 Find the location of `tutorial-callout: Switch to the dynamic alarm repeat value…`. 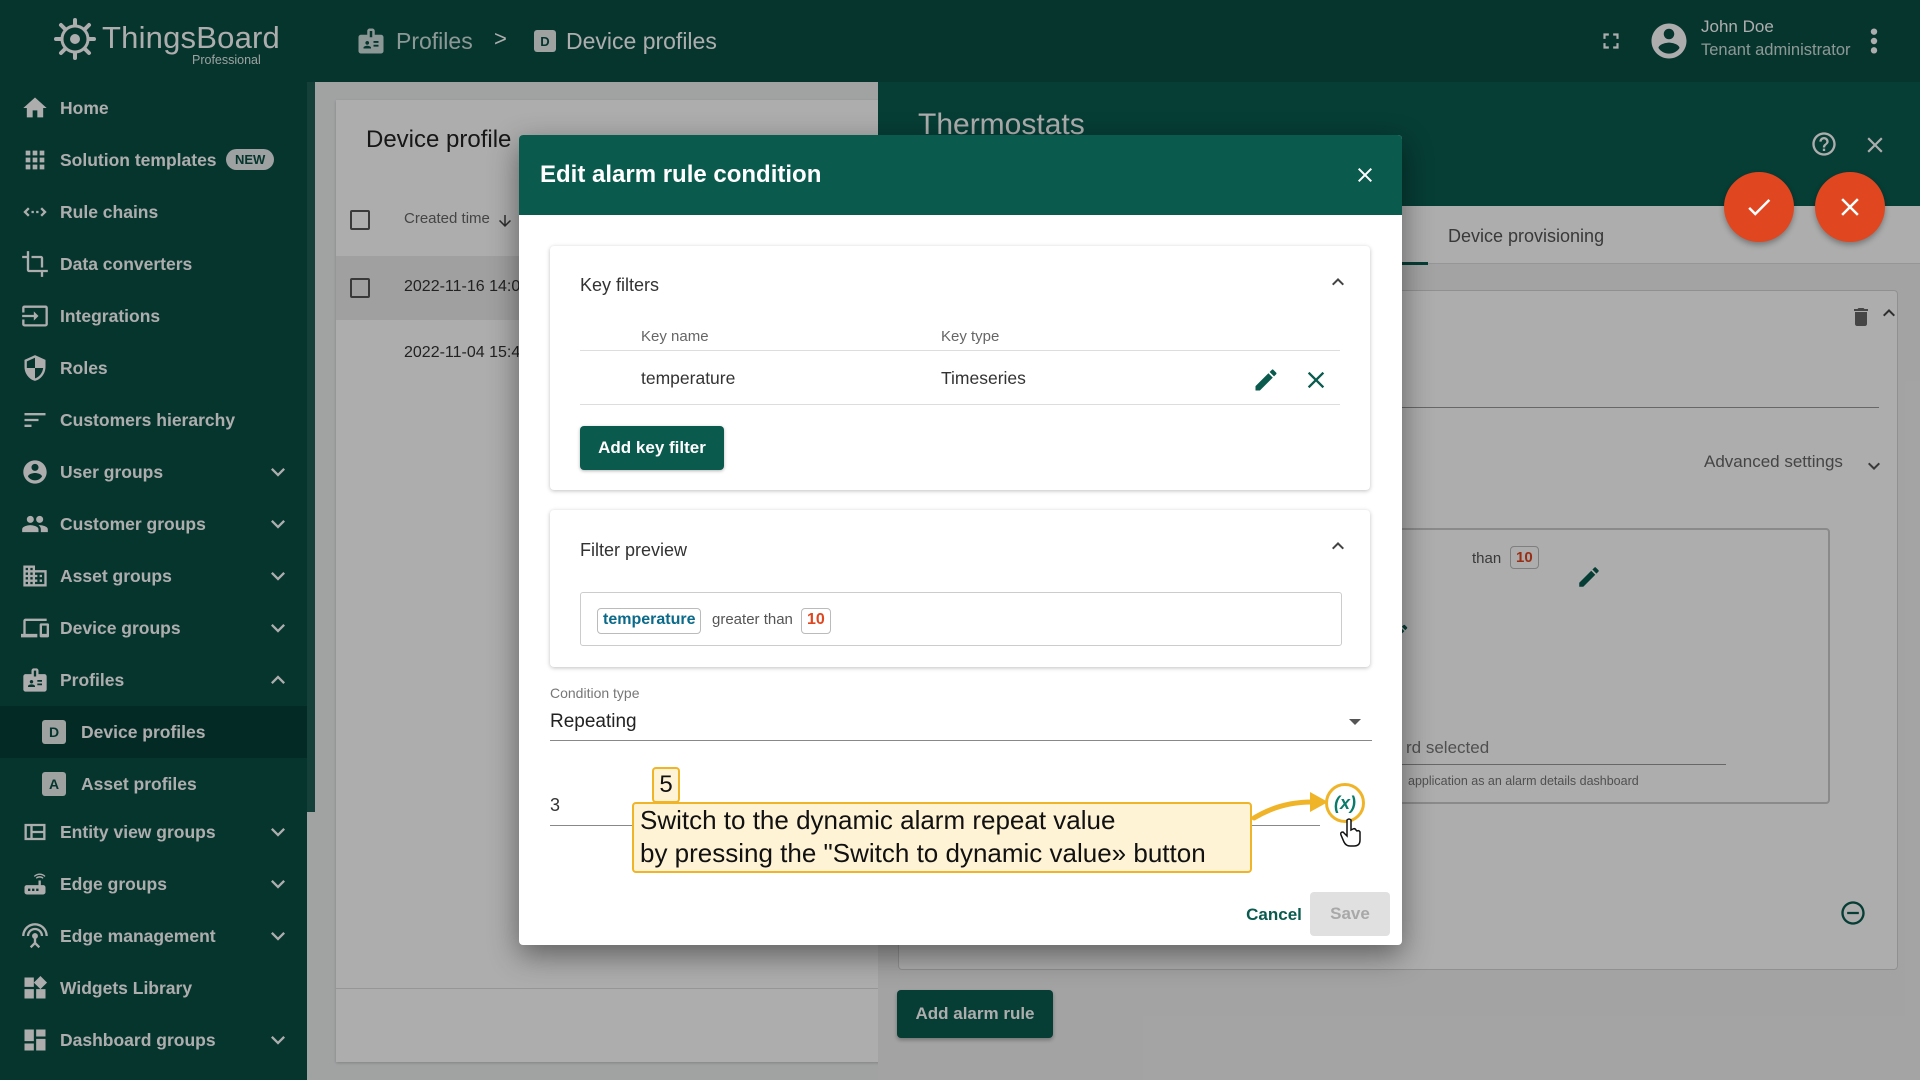

tutorial-callout: Switch to the dynamic alarm repeat value… is located at coordinates (942, 837).